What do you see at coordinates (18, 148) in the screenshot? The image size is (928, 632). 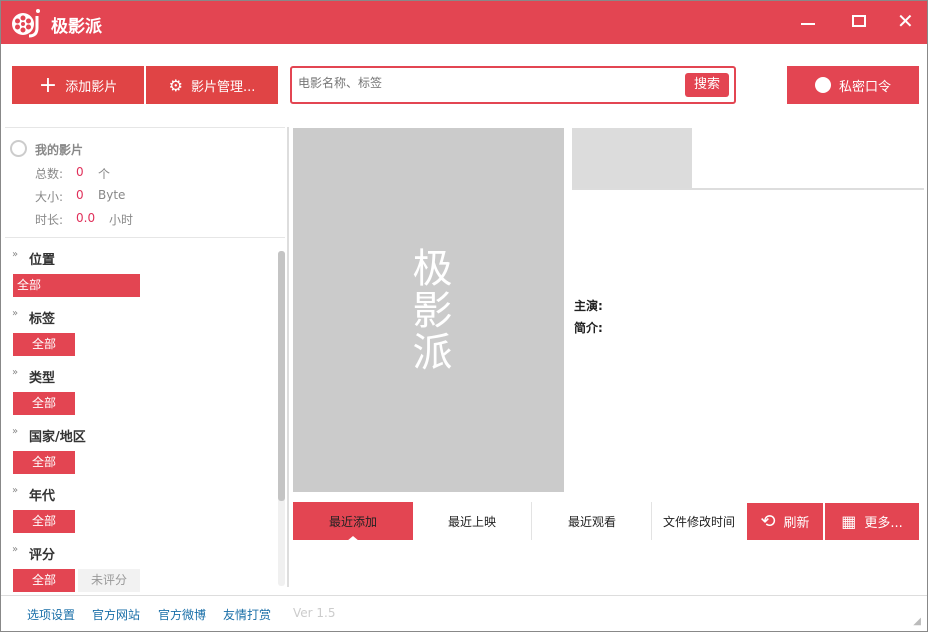 I see `pie-chart-icon` at bounding box center [18, 148].